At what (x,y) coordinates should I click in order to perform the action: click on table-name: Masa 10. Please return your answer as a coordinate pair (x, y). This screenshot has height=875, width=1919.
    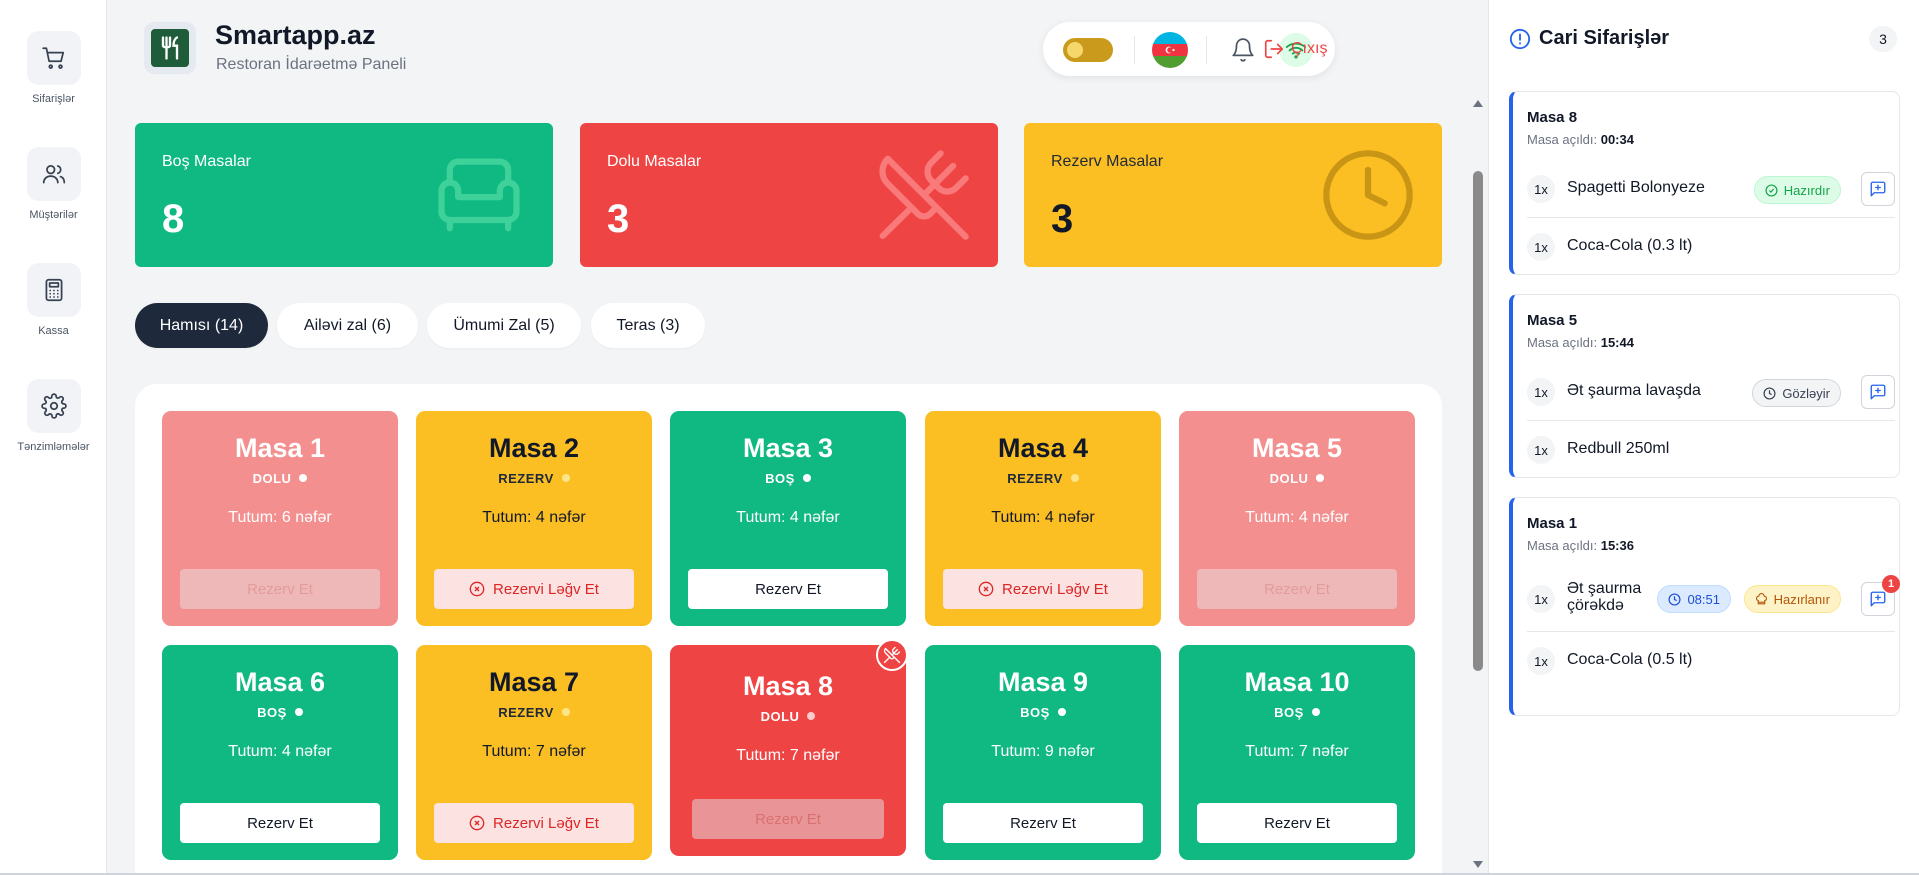
    Looking at the image, I should click on (1297, 682).